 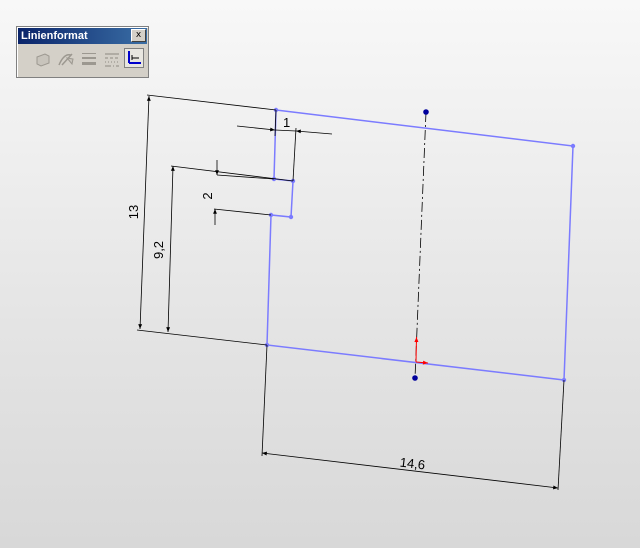 I want to click on dimension-overall-height, so click(x=206, y=220).